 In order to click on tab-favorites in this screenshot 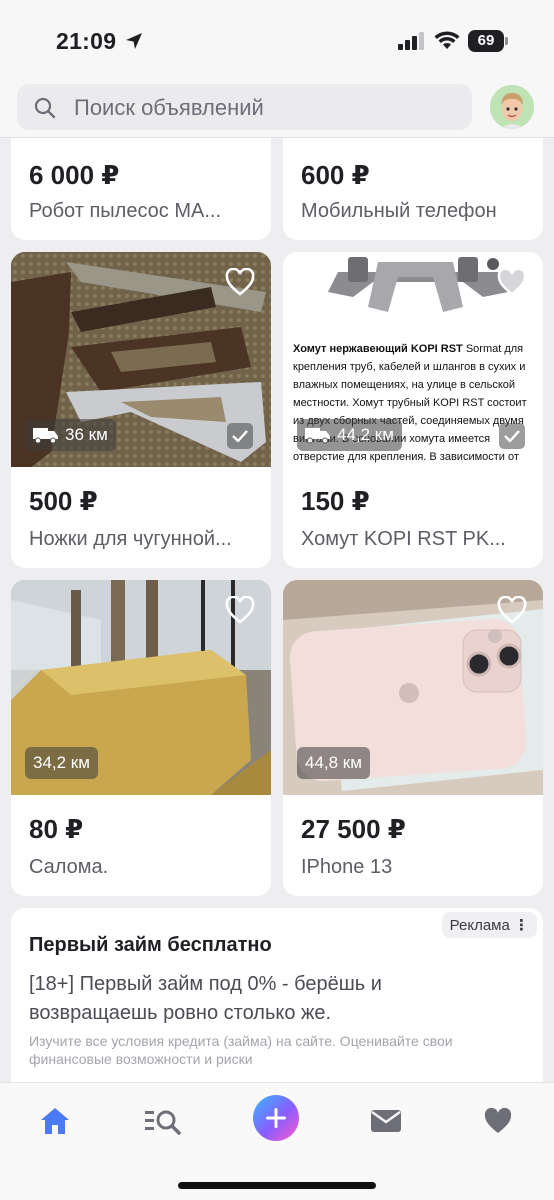, I will do `click(498, 1121)`.